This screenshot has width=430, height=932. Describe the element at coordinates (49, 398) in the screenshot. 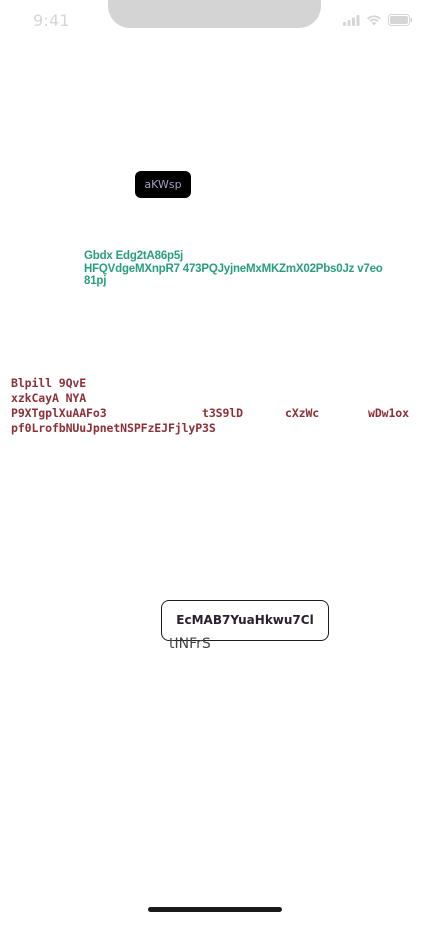

I see `red-line: xzkCayA NYA` at that location.